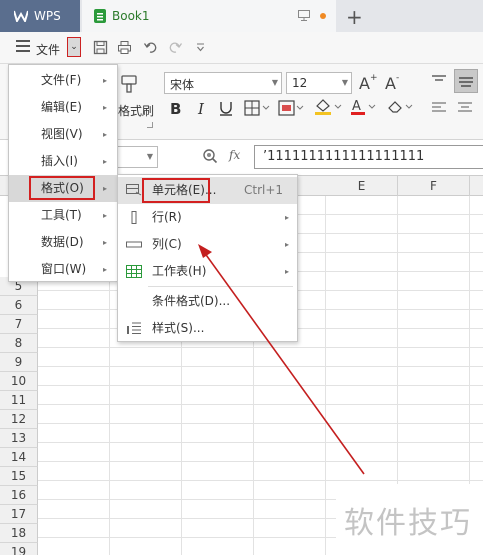  What do you see at coordinates (136, 157) in the screenshot?
I see `name-box: ▼` at bounding box center [136, 157].